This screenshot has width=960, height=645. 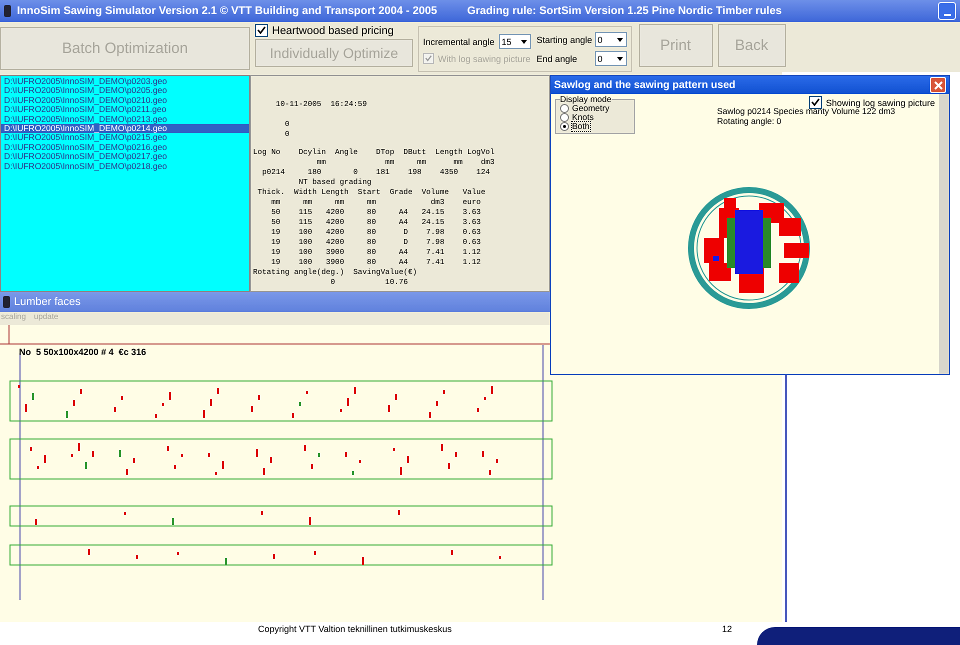 I want to click on incremental-angle-label: Incremental angle, so click(x=459, y=41).